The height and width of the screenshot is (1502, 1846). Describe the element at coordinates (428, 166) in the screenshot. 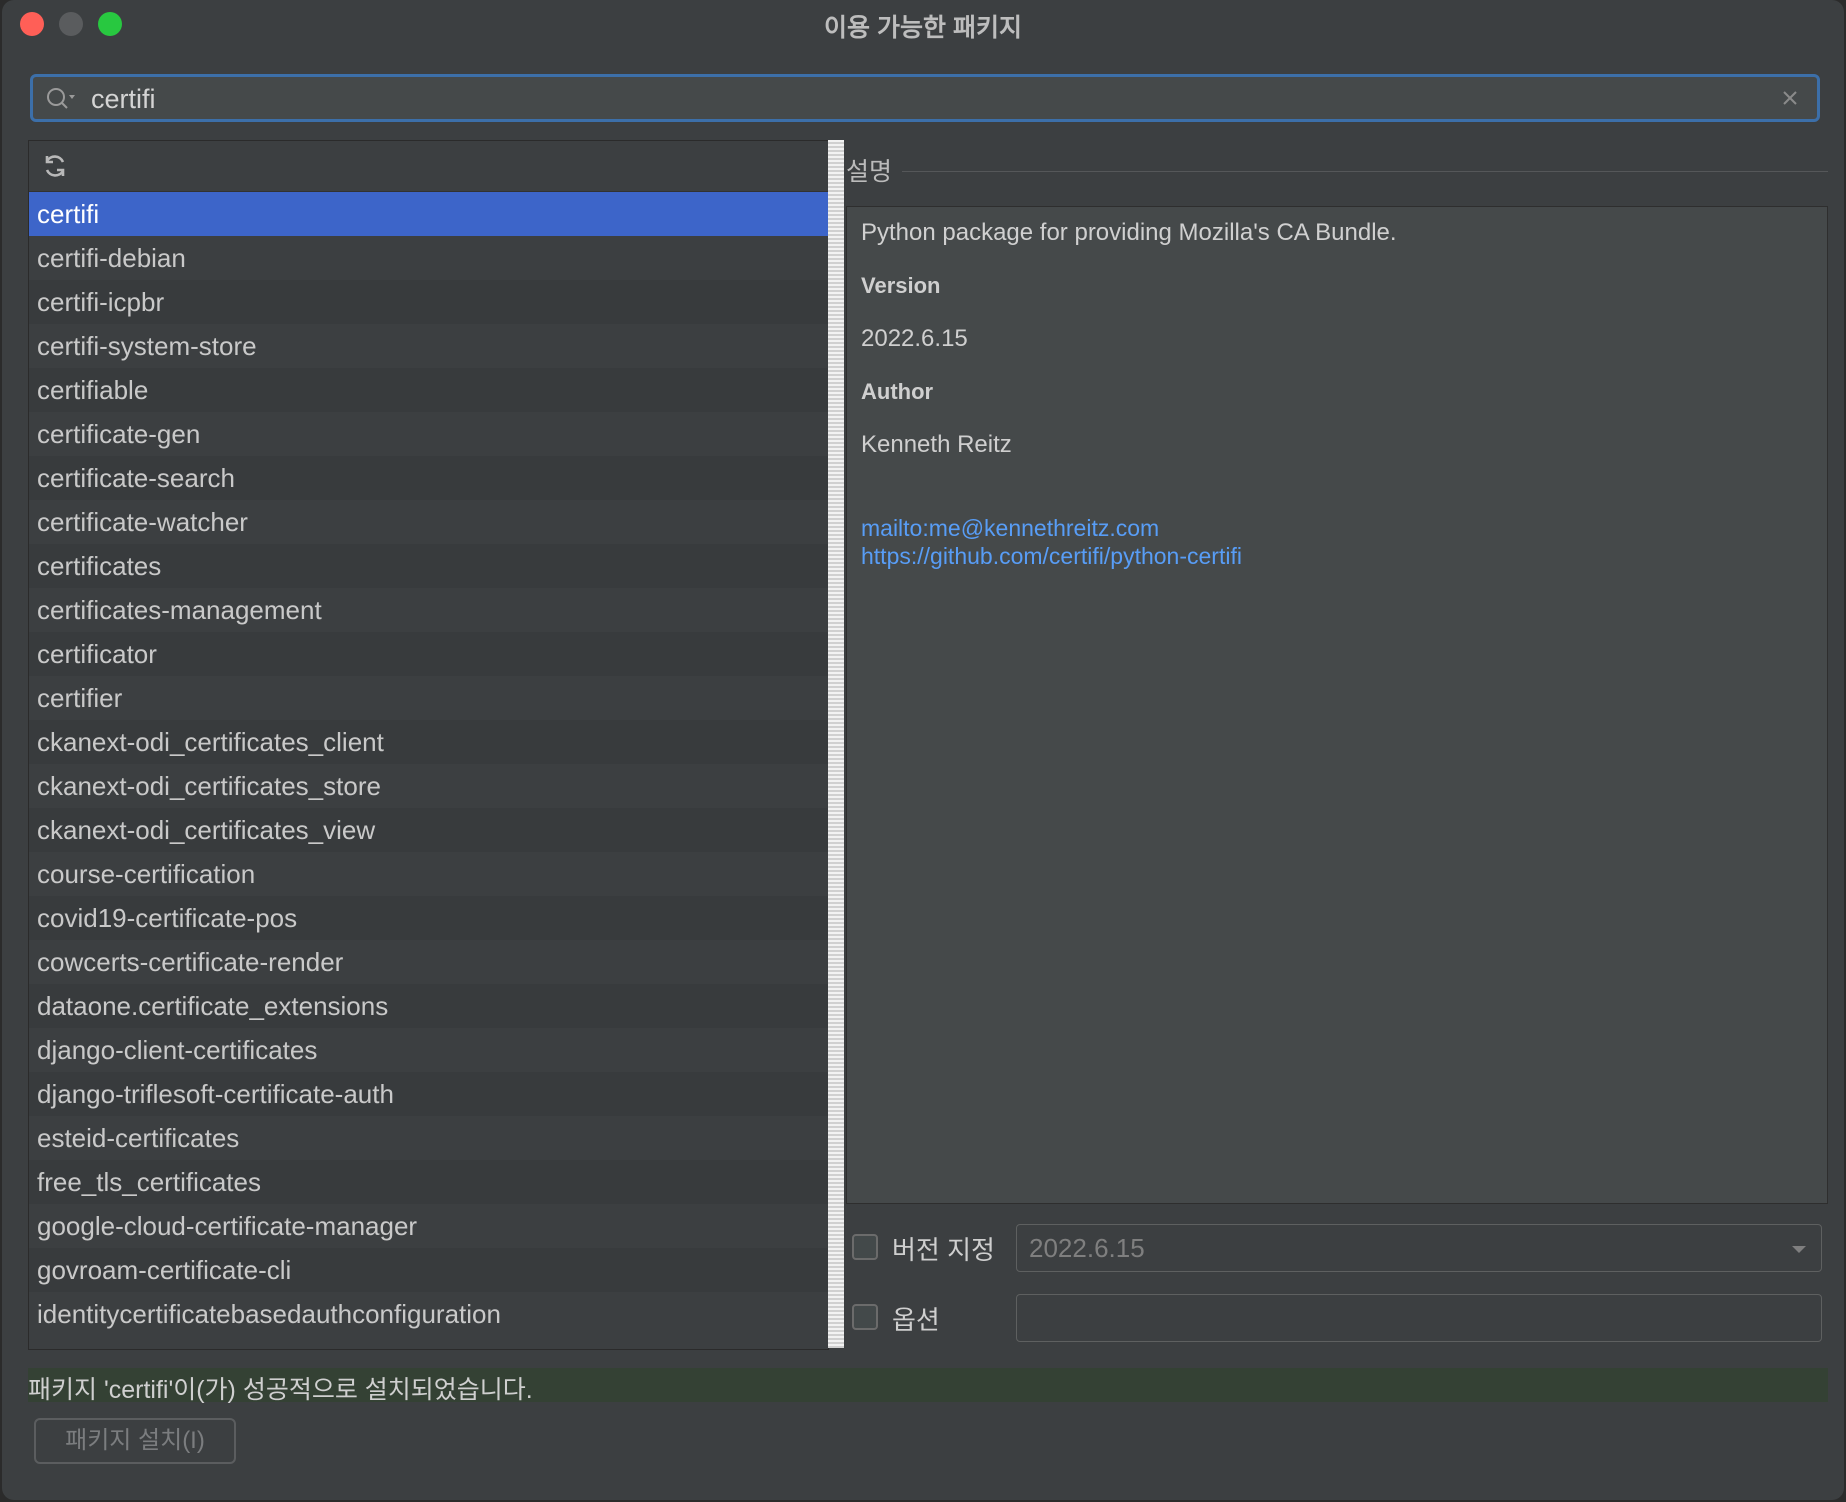

I see `list-toolbar` at that location.